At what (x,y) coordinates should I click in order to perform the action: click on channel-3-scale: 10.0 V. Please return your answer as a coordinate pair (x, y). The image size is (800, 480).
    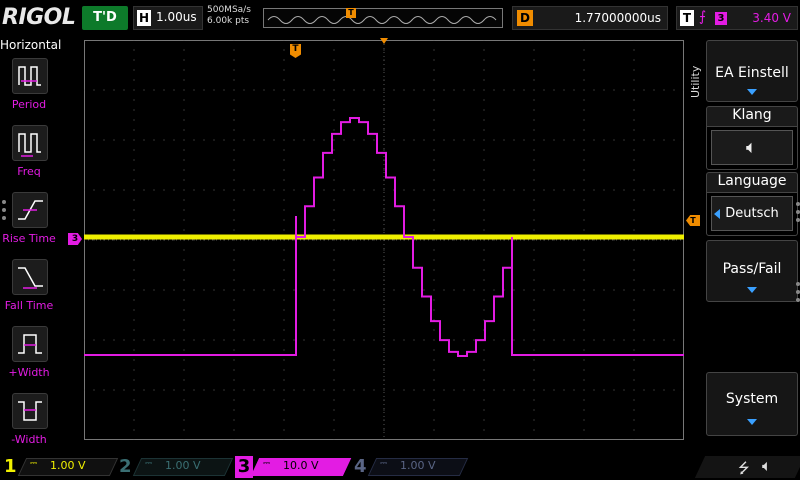
    Looking at the image, I should click on (301, 465).